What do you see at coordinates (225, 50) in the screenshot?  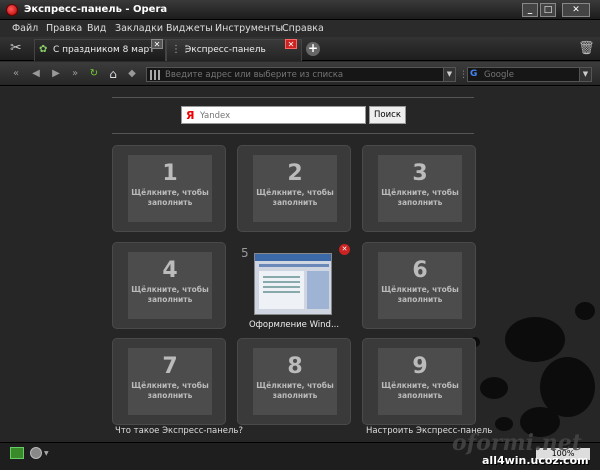 I see `tab-label: Экспресс-панель` at bounding box center [225, 50].